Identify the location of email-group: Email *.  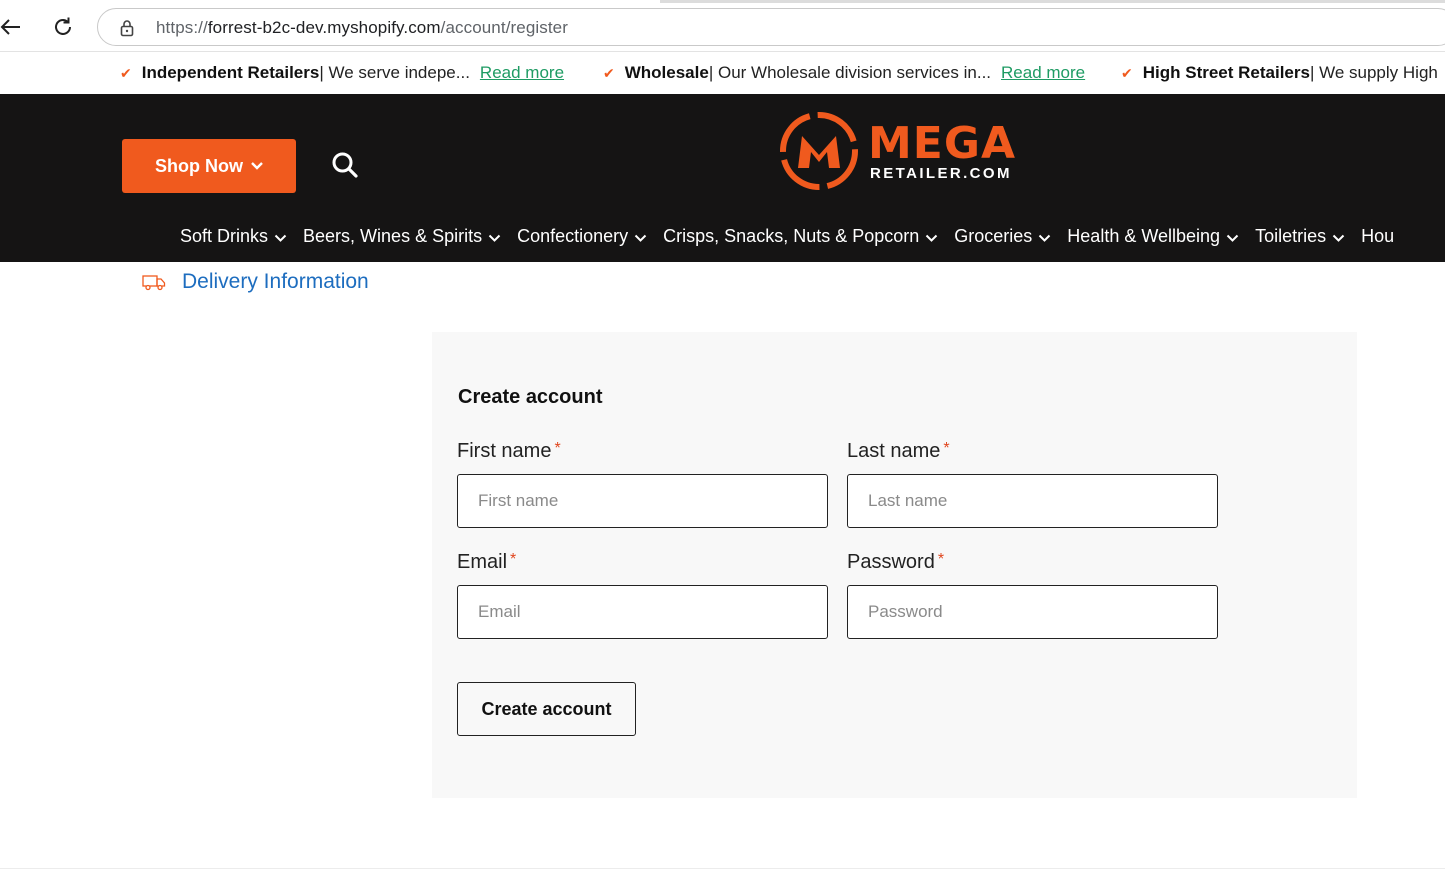
(643, 595).